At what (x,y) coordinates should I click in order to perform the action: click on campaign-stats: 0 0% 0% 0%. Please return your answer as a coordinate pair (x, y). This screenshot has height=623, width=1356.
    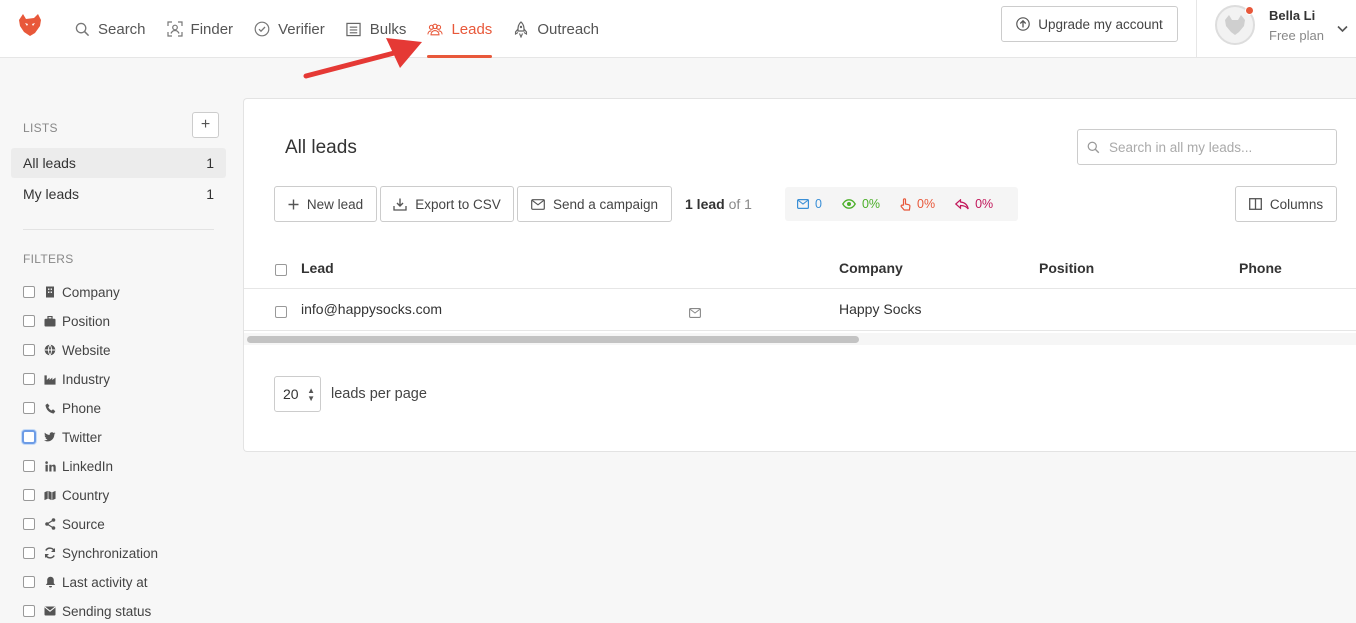
    Looking at the image, I should click on (901, 204).